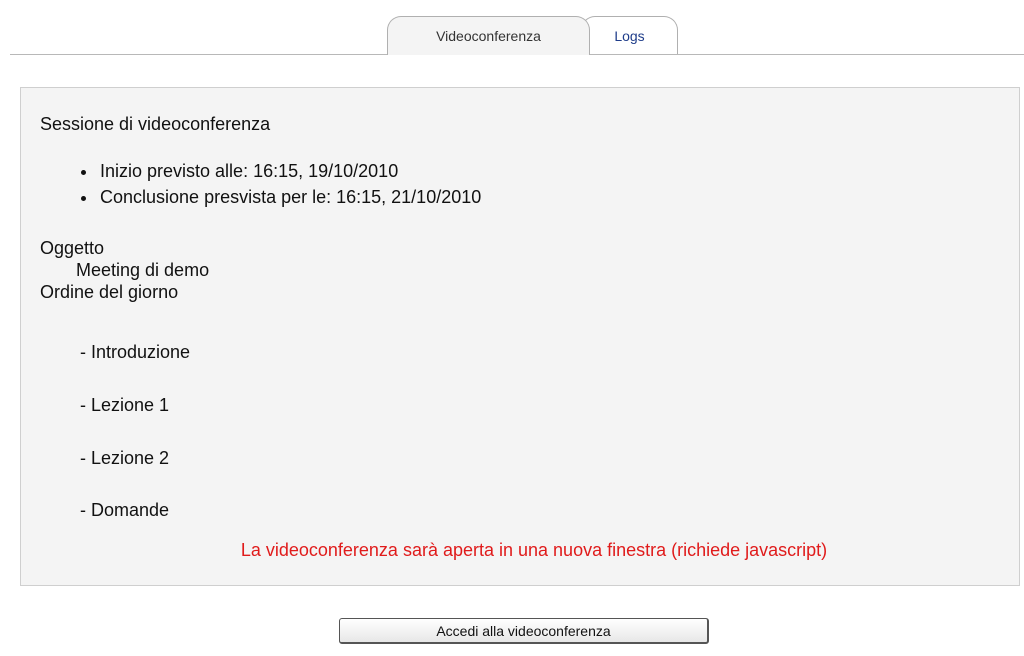 The width and height of the screenshot is (1024, 656). Describe the element at coordinates (155, 124) in the screenshot. I see `session-title: Sessione di videoconferenza` at that location.